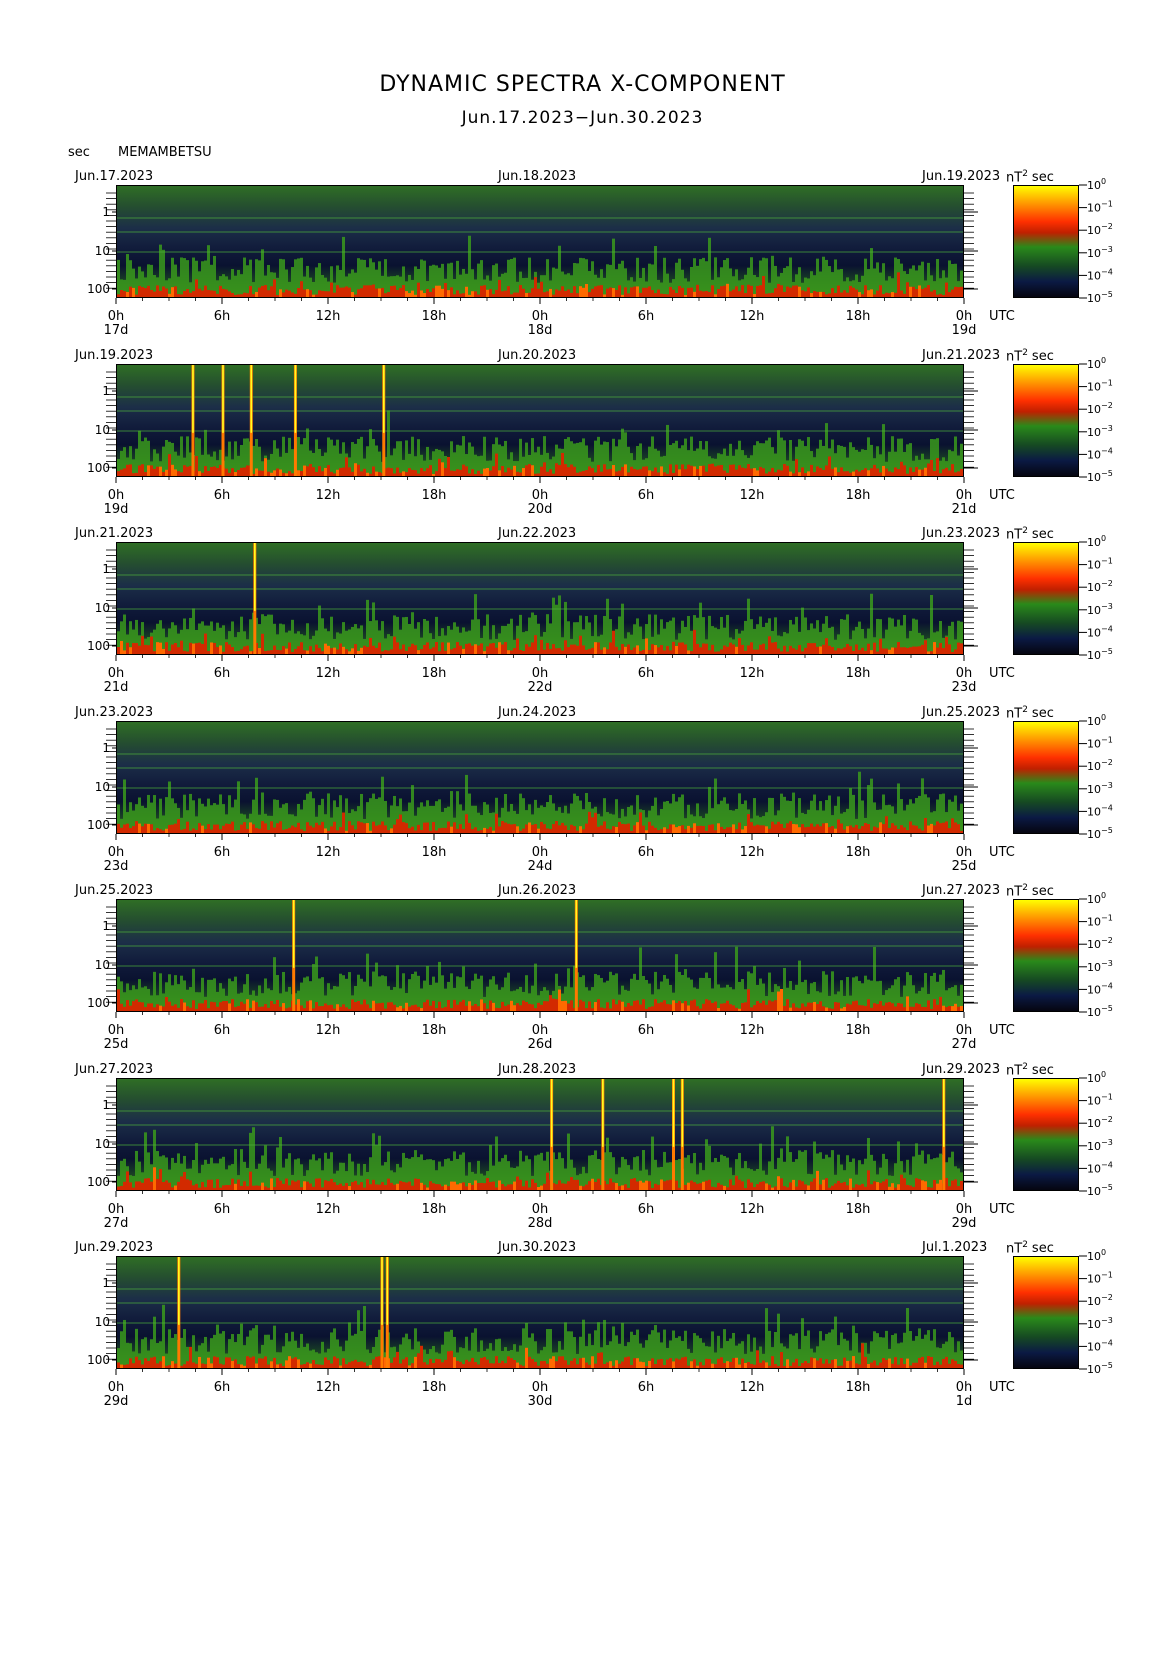  Describe the element at coordinates (540, 1401) in the screenshot. I see `day-label: 30d` at that location.